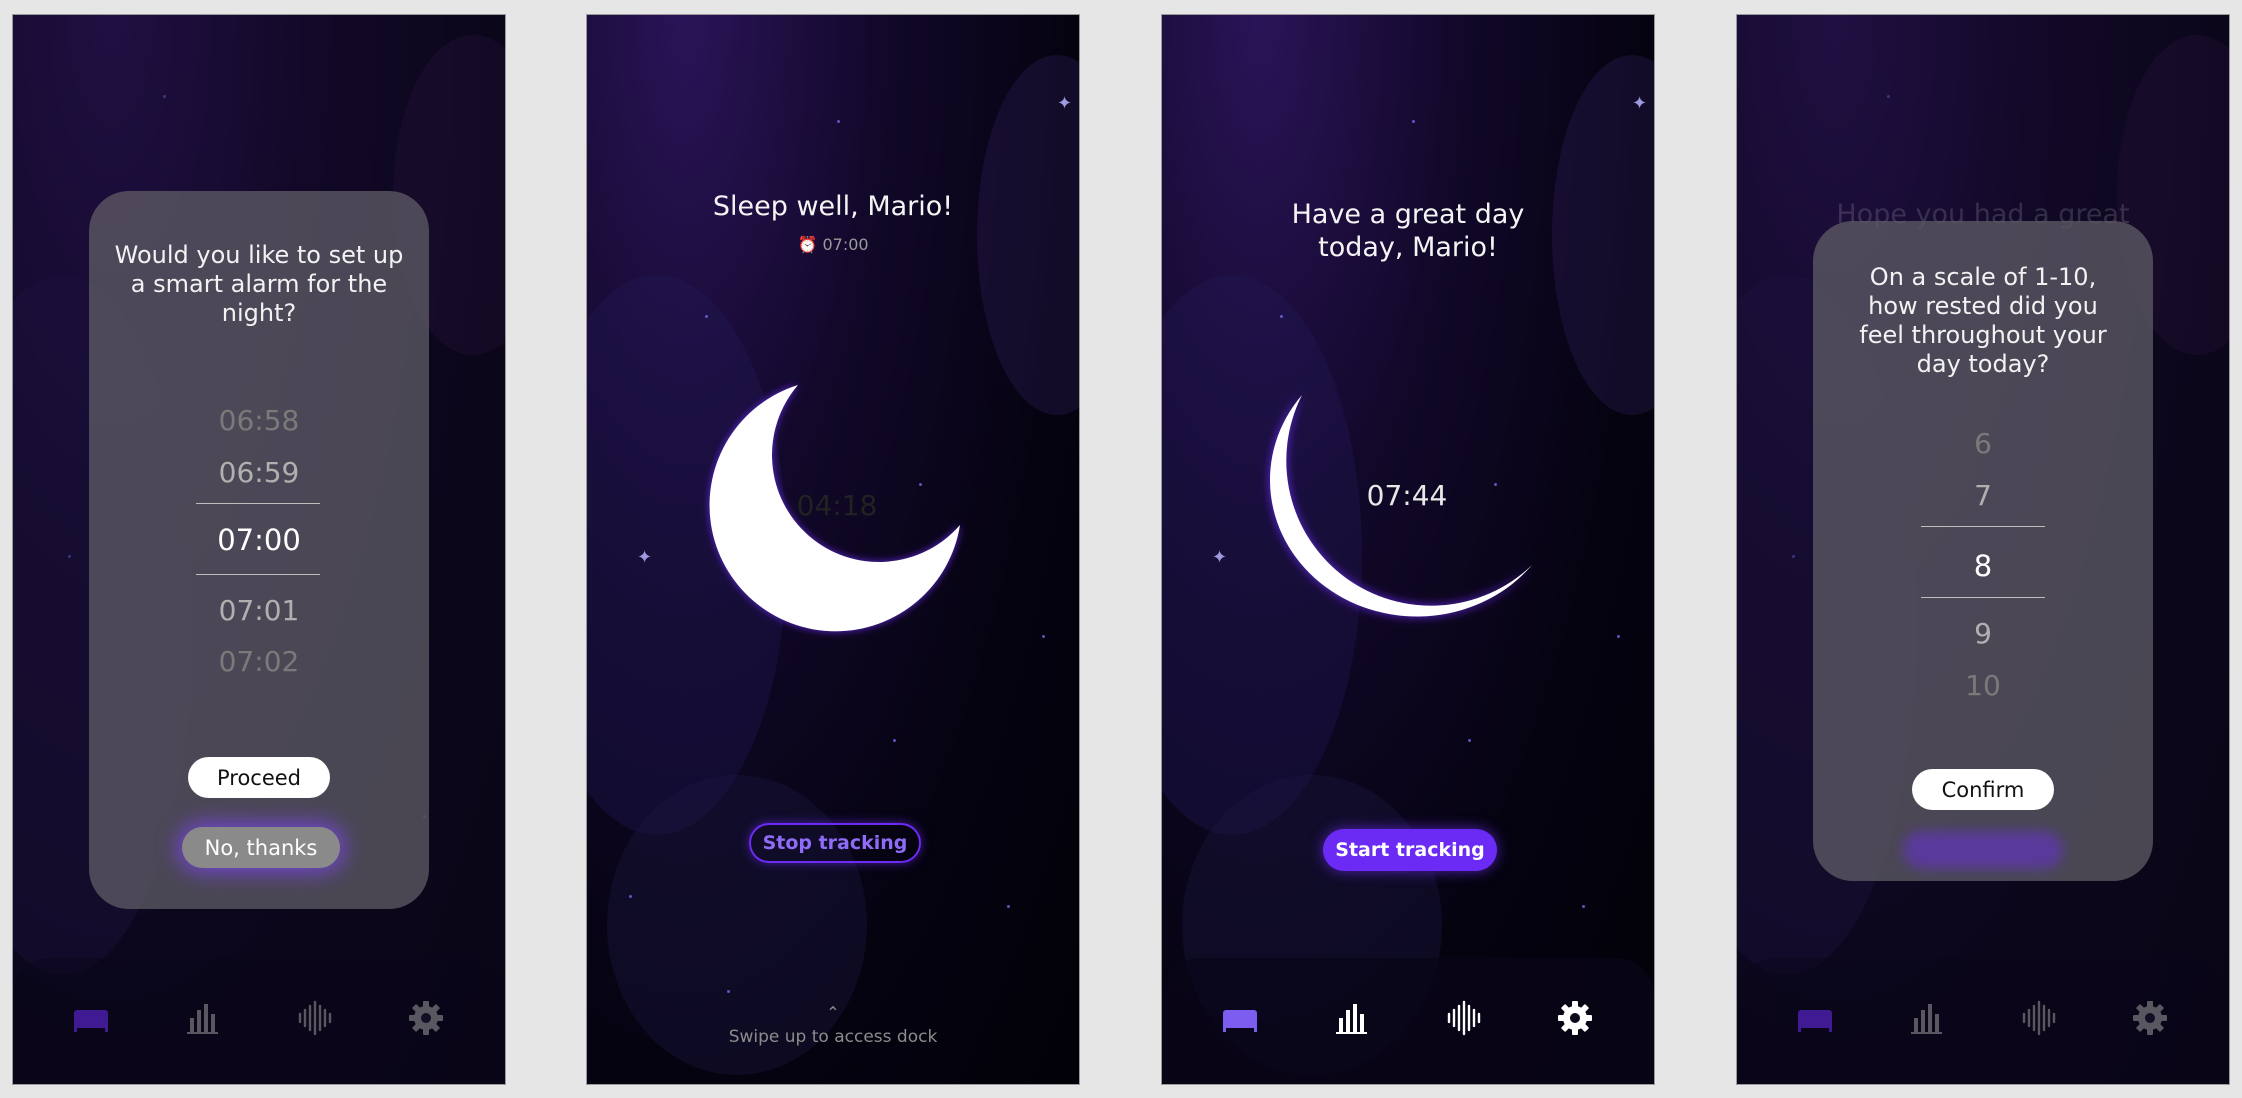  I want to click on picker-option: 07:02, so click(259, 661).